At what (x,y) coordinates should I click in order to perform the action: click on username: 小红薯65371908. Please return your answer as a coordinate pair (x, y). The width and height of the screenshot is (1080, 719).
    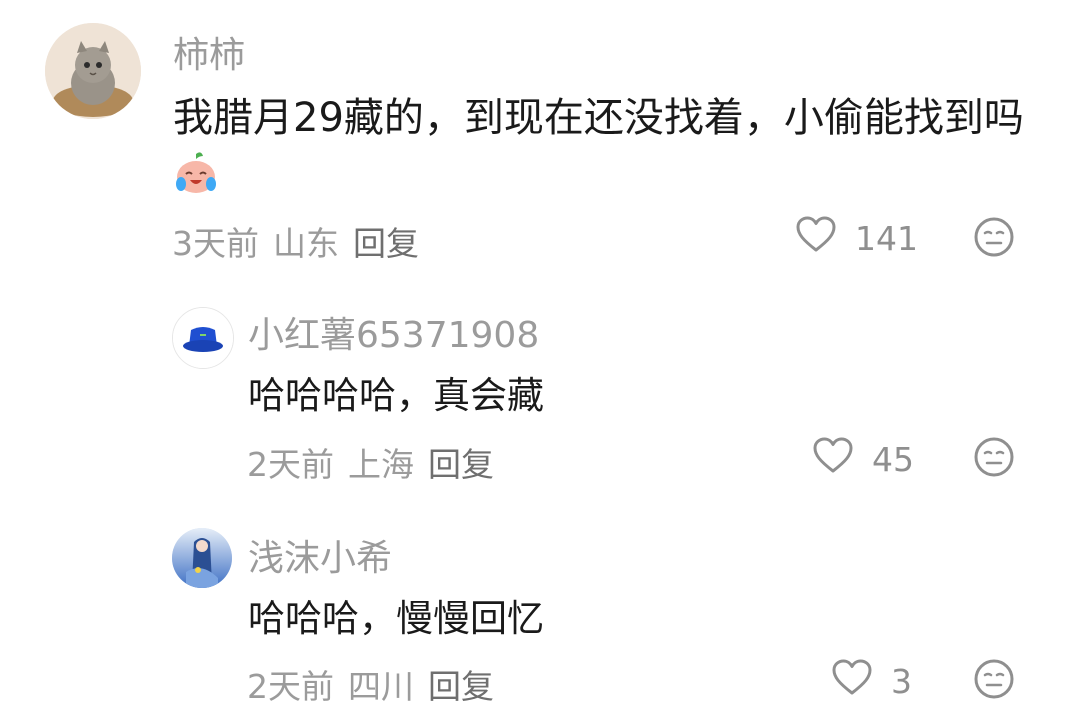
    Looking at the image, I should click on (393, 332).